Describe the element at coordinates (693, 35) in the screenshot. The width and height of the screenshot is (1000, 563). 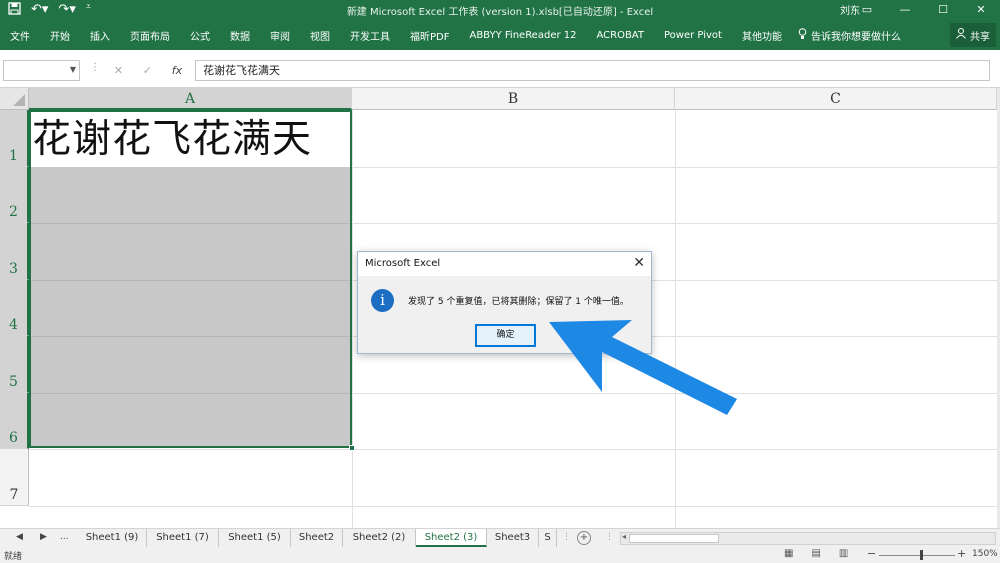
I see `tab-power-pivot: Power Pivot` at that location.